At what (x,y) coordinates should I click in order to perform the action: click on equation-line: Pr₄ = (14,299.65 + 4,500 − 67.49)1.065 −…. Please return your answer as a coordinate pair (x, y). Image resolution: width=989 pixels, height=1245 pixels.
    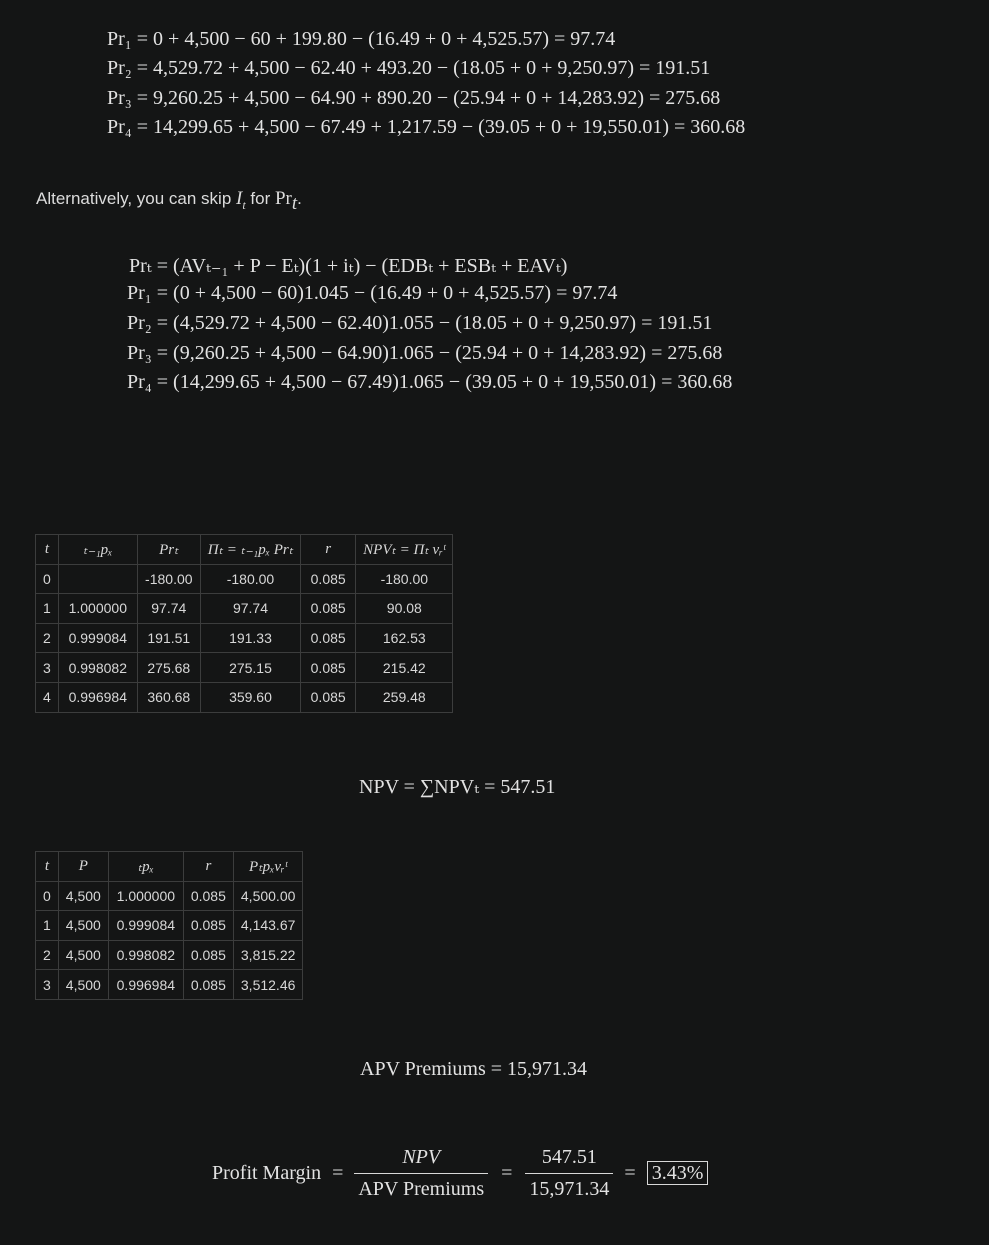
    Looking at the image, I should click on (430, 382).